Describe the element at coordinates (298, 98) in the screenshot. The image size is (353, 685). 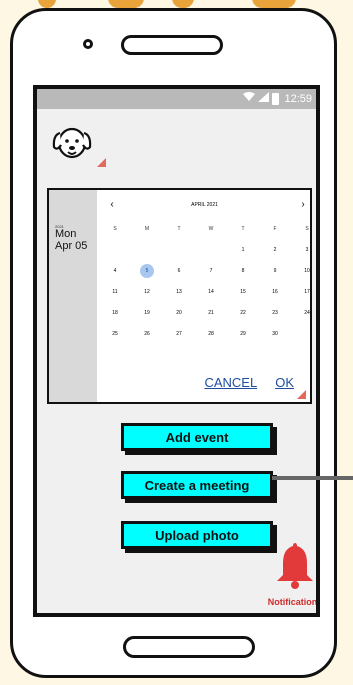
I see `status-time: 12:59` at that location.